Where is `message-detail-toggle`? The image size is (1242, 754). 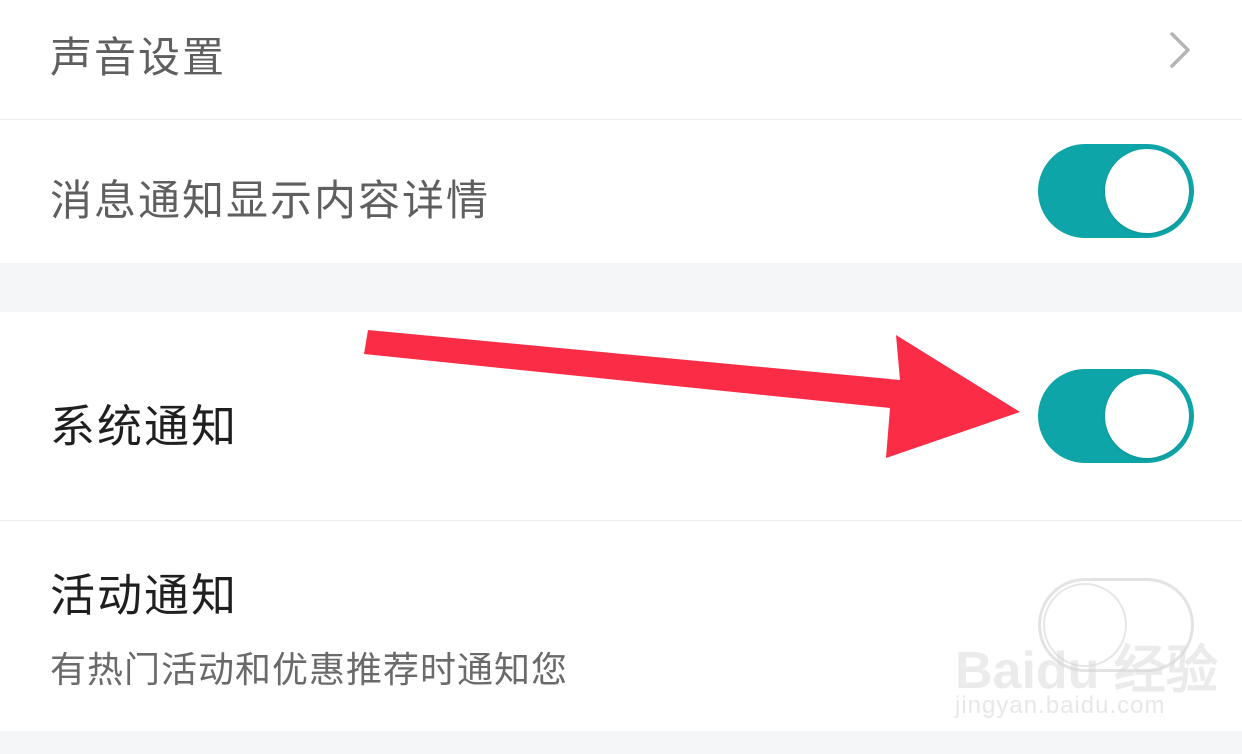 message-detail-toggle is located at coordinates (1116, 191).